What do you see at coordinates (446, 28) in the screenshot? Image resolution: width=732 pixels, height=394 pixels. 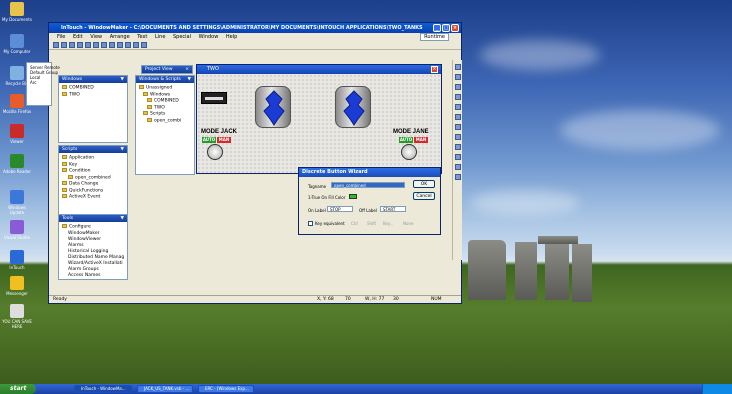 I see `maximize-icon: □` at bounding box center [446, 28].